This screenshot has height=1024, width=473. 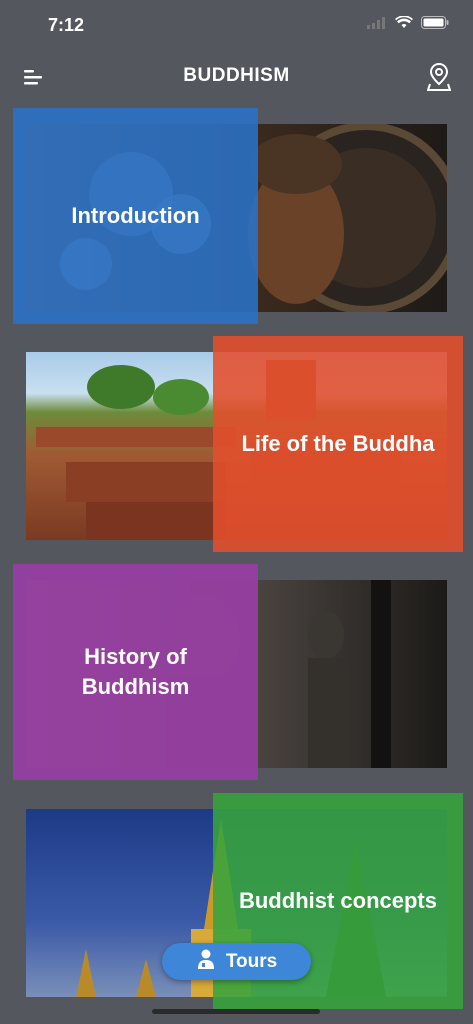 What do you see at coordinates (206, 962) in the screenshot?
I see `tour-guide-icon` at bounding box center [206, 962].